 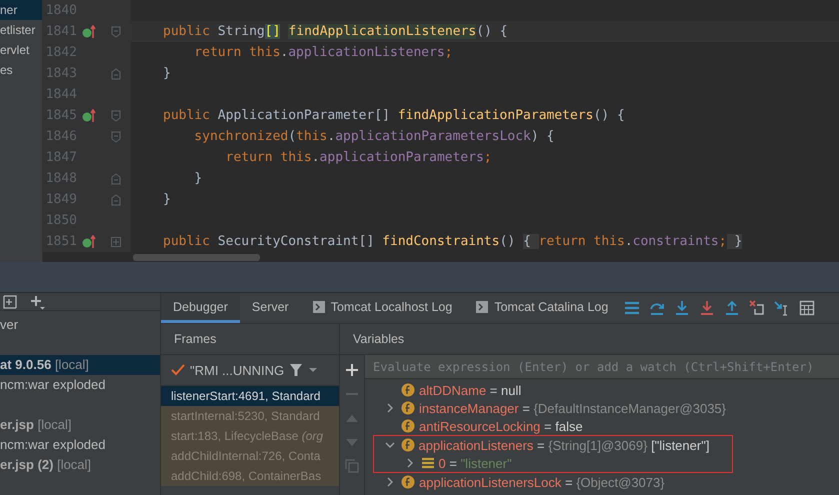 I want to click on tab: Debugger, so click(x=200, y=308).